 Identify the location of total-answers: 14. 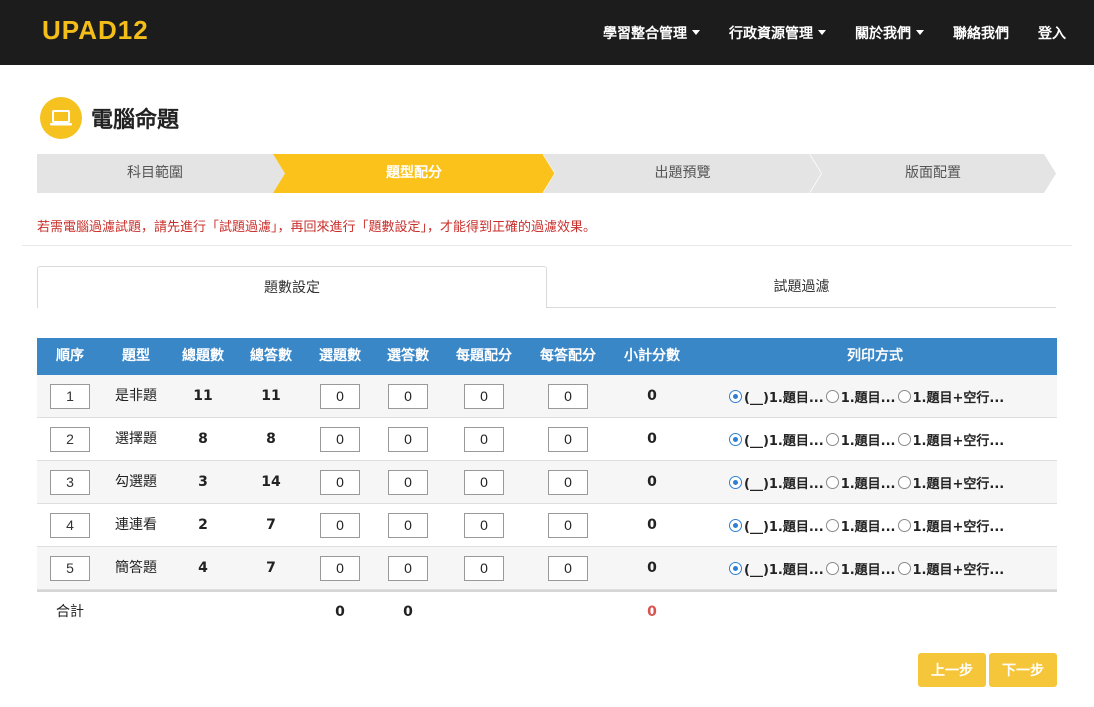
(271, 482).